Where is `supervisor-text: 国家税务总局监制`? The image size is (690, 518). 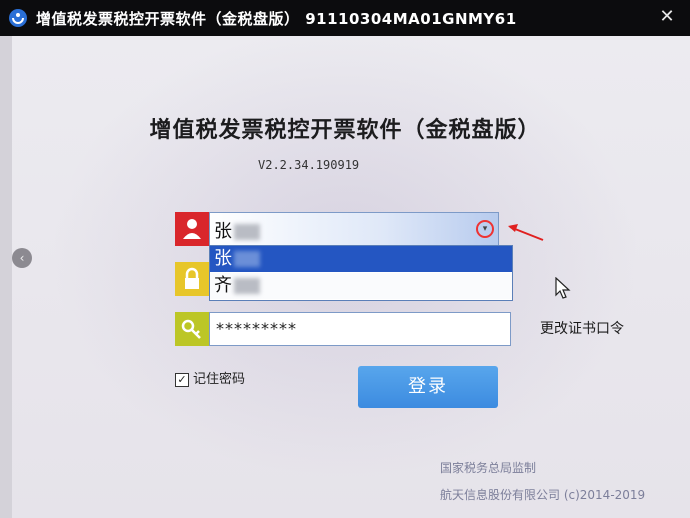 supervisor-text: 国家税务总局监制 is located at coordinates (488, 468).